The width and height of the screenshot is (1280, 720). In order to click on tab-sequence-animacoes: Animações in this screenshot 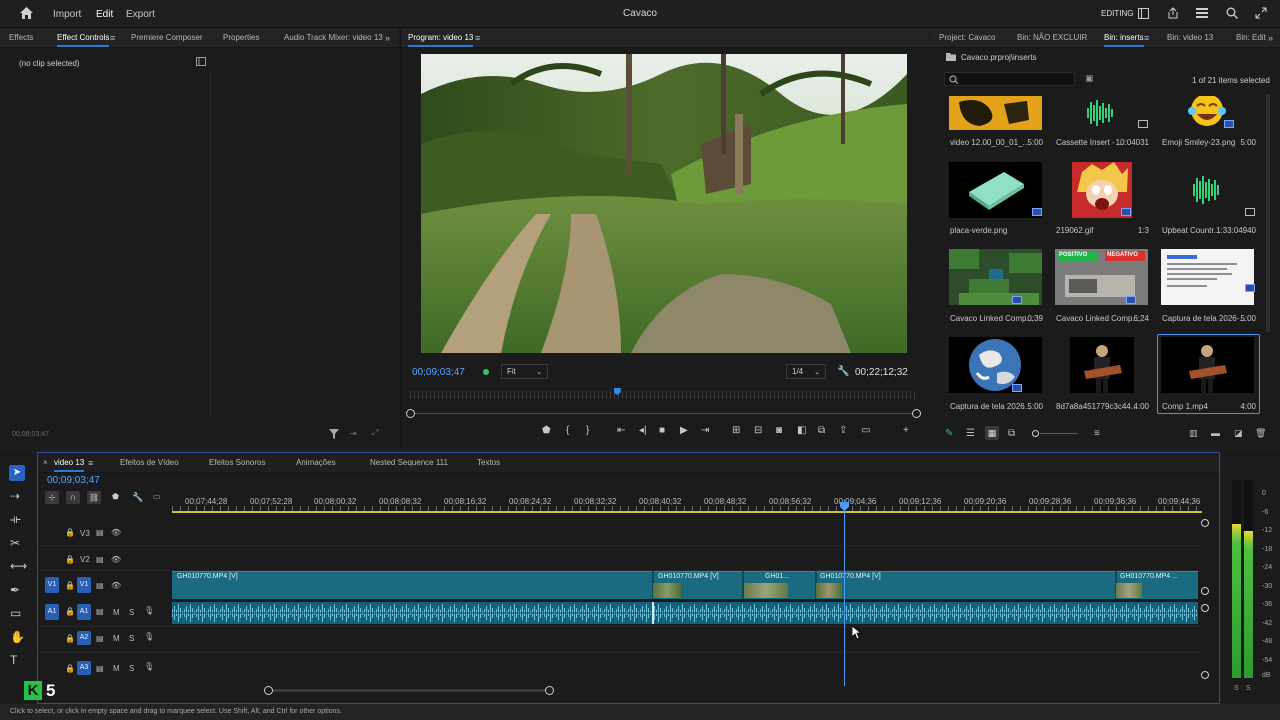, I will do `click(316, 462)`.